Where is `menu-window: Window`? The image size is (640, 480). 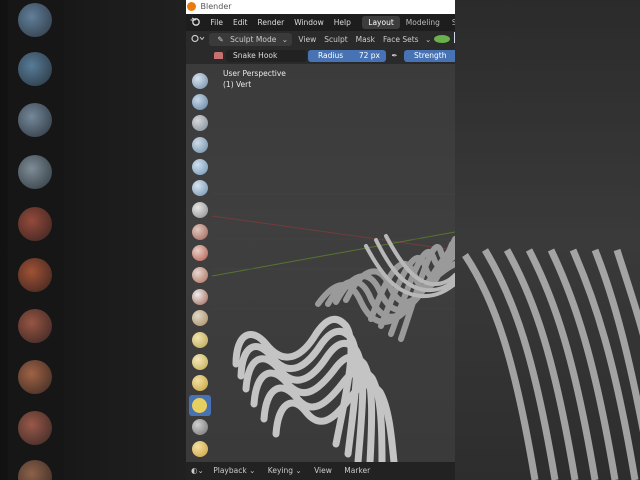
menu-window: Window is located at coordinates (309, 22).